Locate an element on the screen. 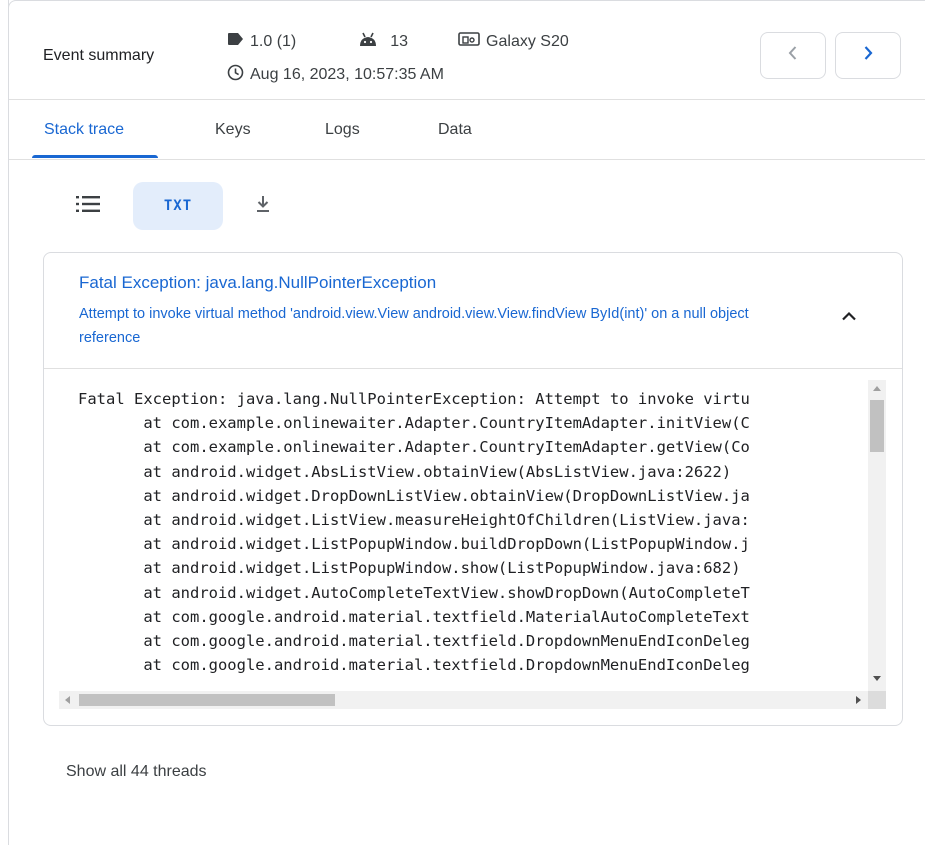  vertical-scrollbar is located at coordinates (877, 535).